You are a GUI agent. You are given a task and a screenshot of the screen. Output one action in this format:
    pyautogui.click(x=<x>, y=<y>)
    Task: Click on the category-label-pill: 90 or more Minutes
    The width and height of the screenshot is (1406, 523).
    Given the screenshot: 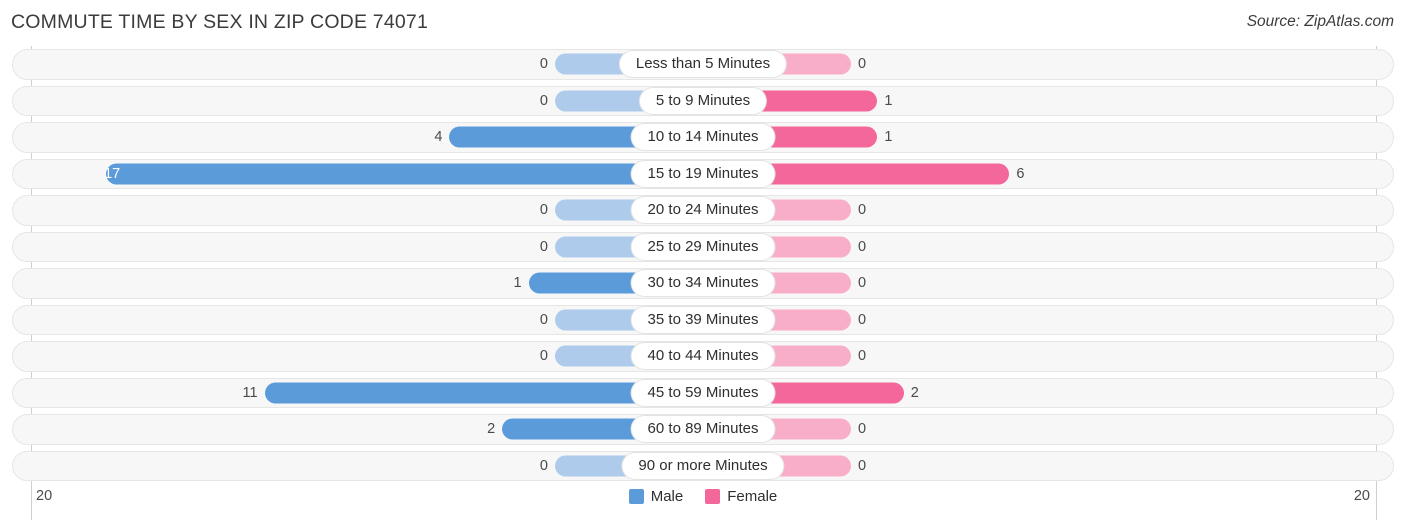 What is the action you would take?
    pyautogui.click(x=703, y=465)
    